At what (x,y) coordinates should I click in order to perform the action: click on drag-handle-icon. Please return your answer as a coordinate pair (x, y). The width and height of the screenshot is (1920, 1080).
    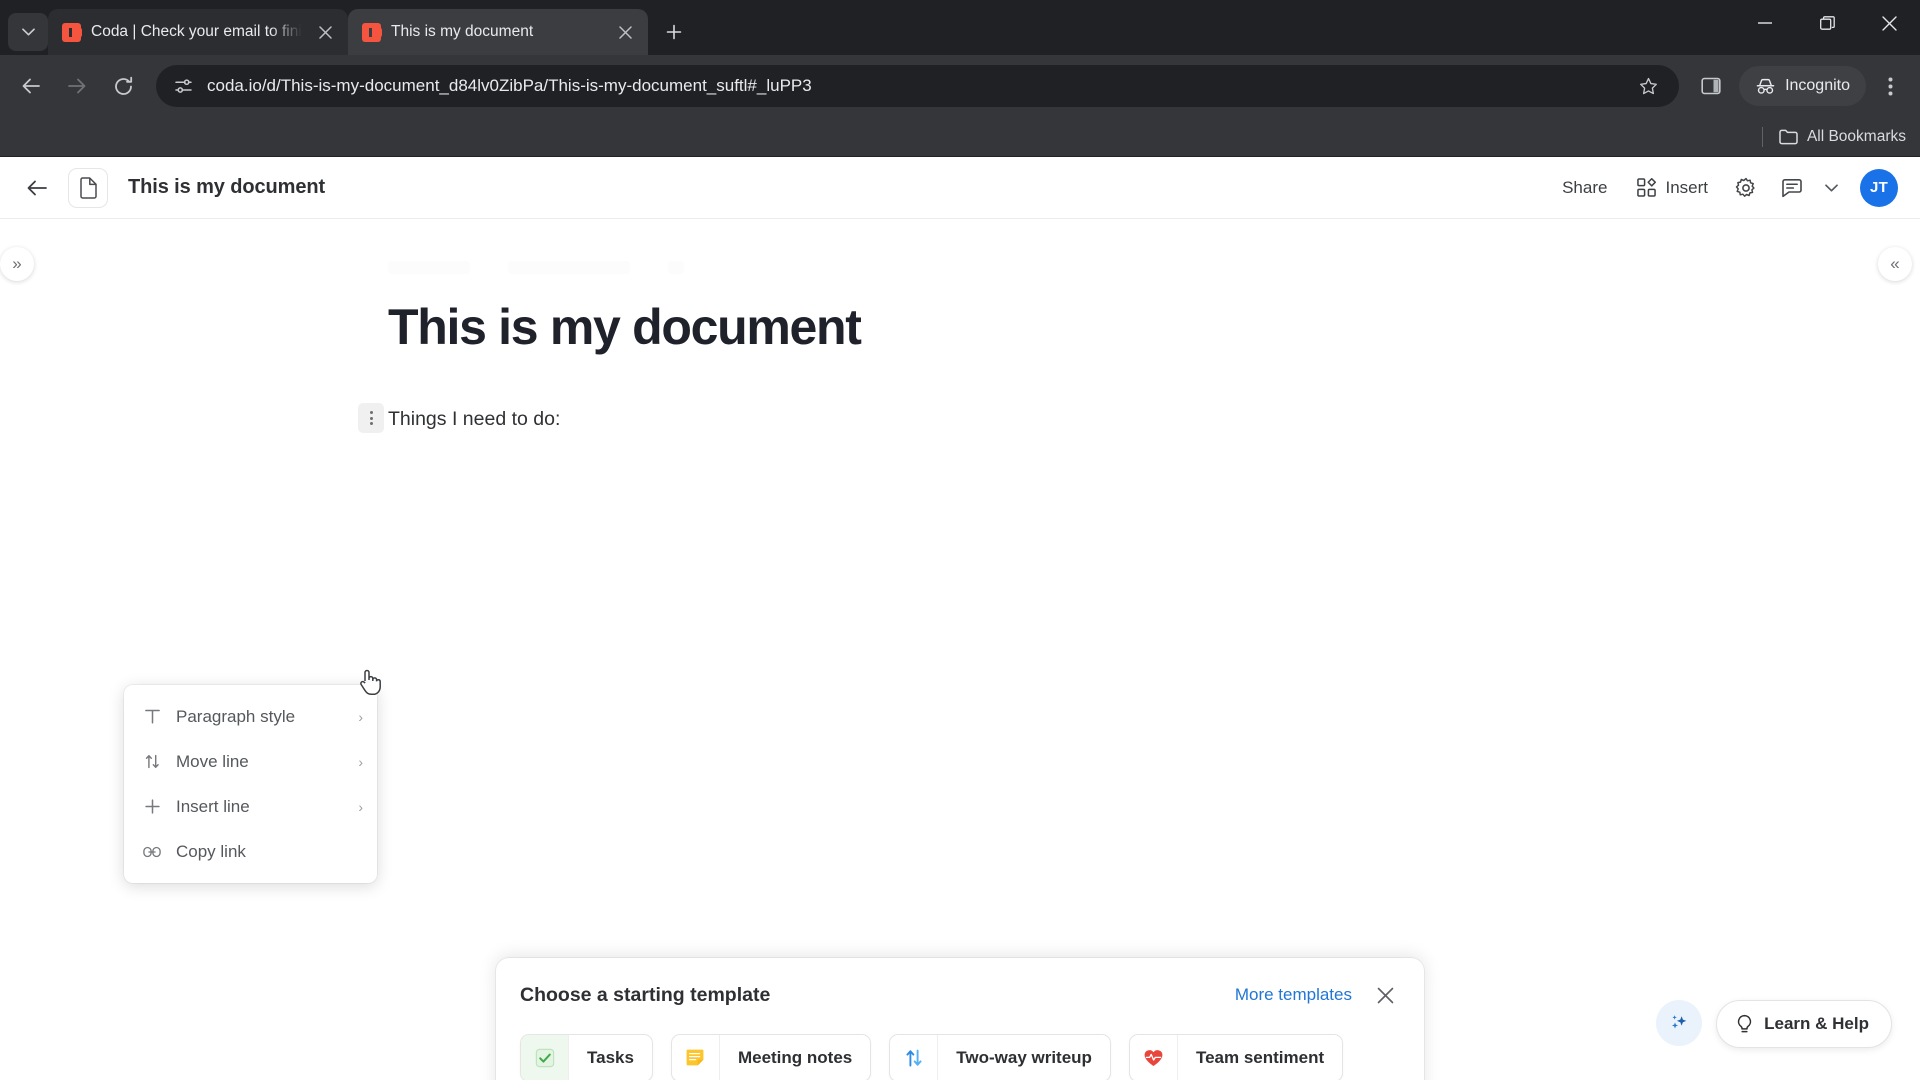
    Looking at the image, I should click on (371, 418).